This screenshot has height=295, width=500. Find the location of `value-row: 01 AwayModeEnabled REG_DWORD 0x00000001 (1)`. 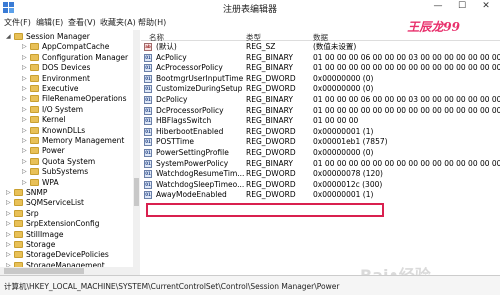

value-row: 01 AwayModeEnabled REG_DWORD 0x00000001 (1) is located at coordinates (320, 195).